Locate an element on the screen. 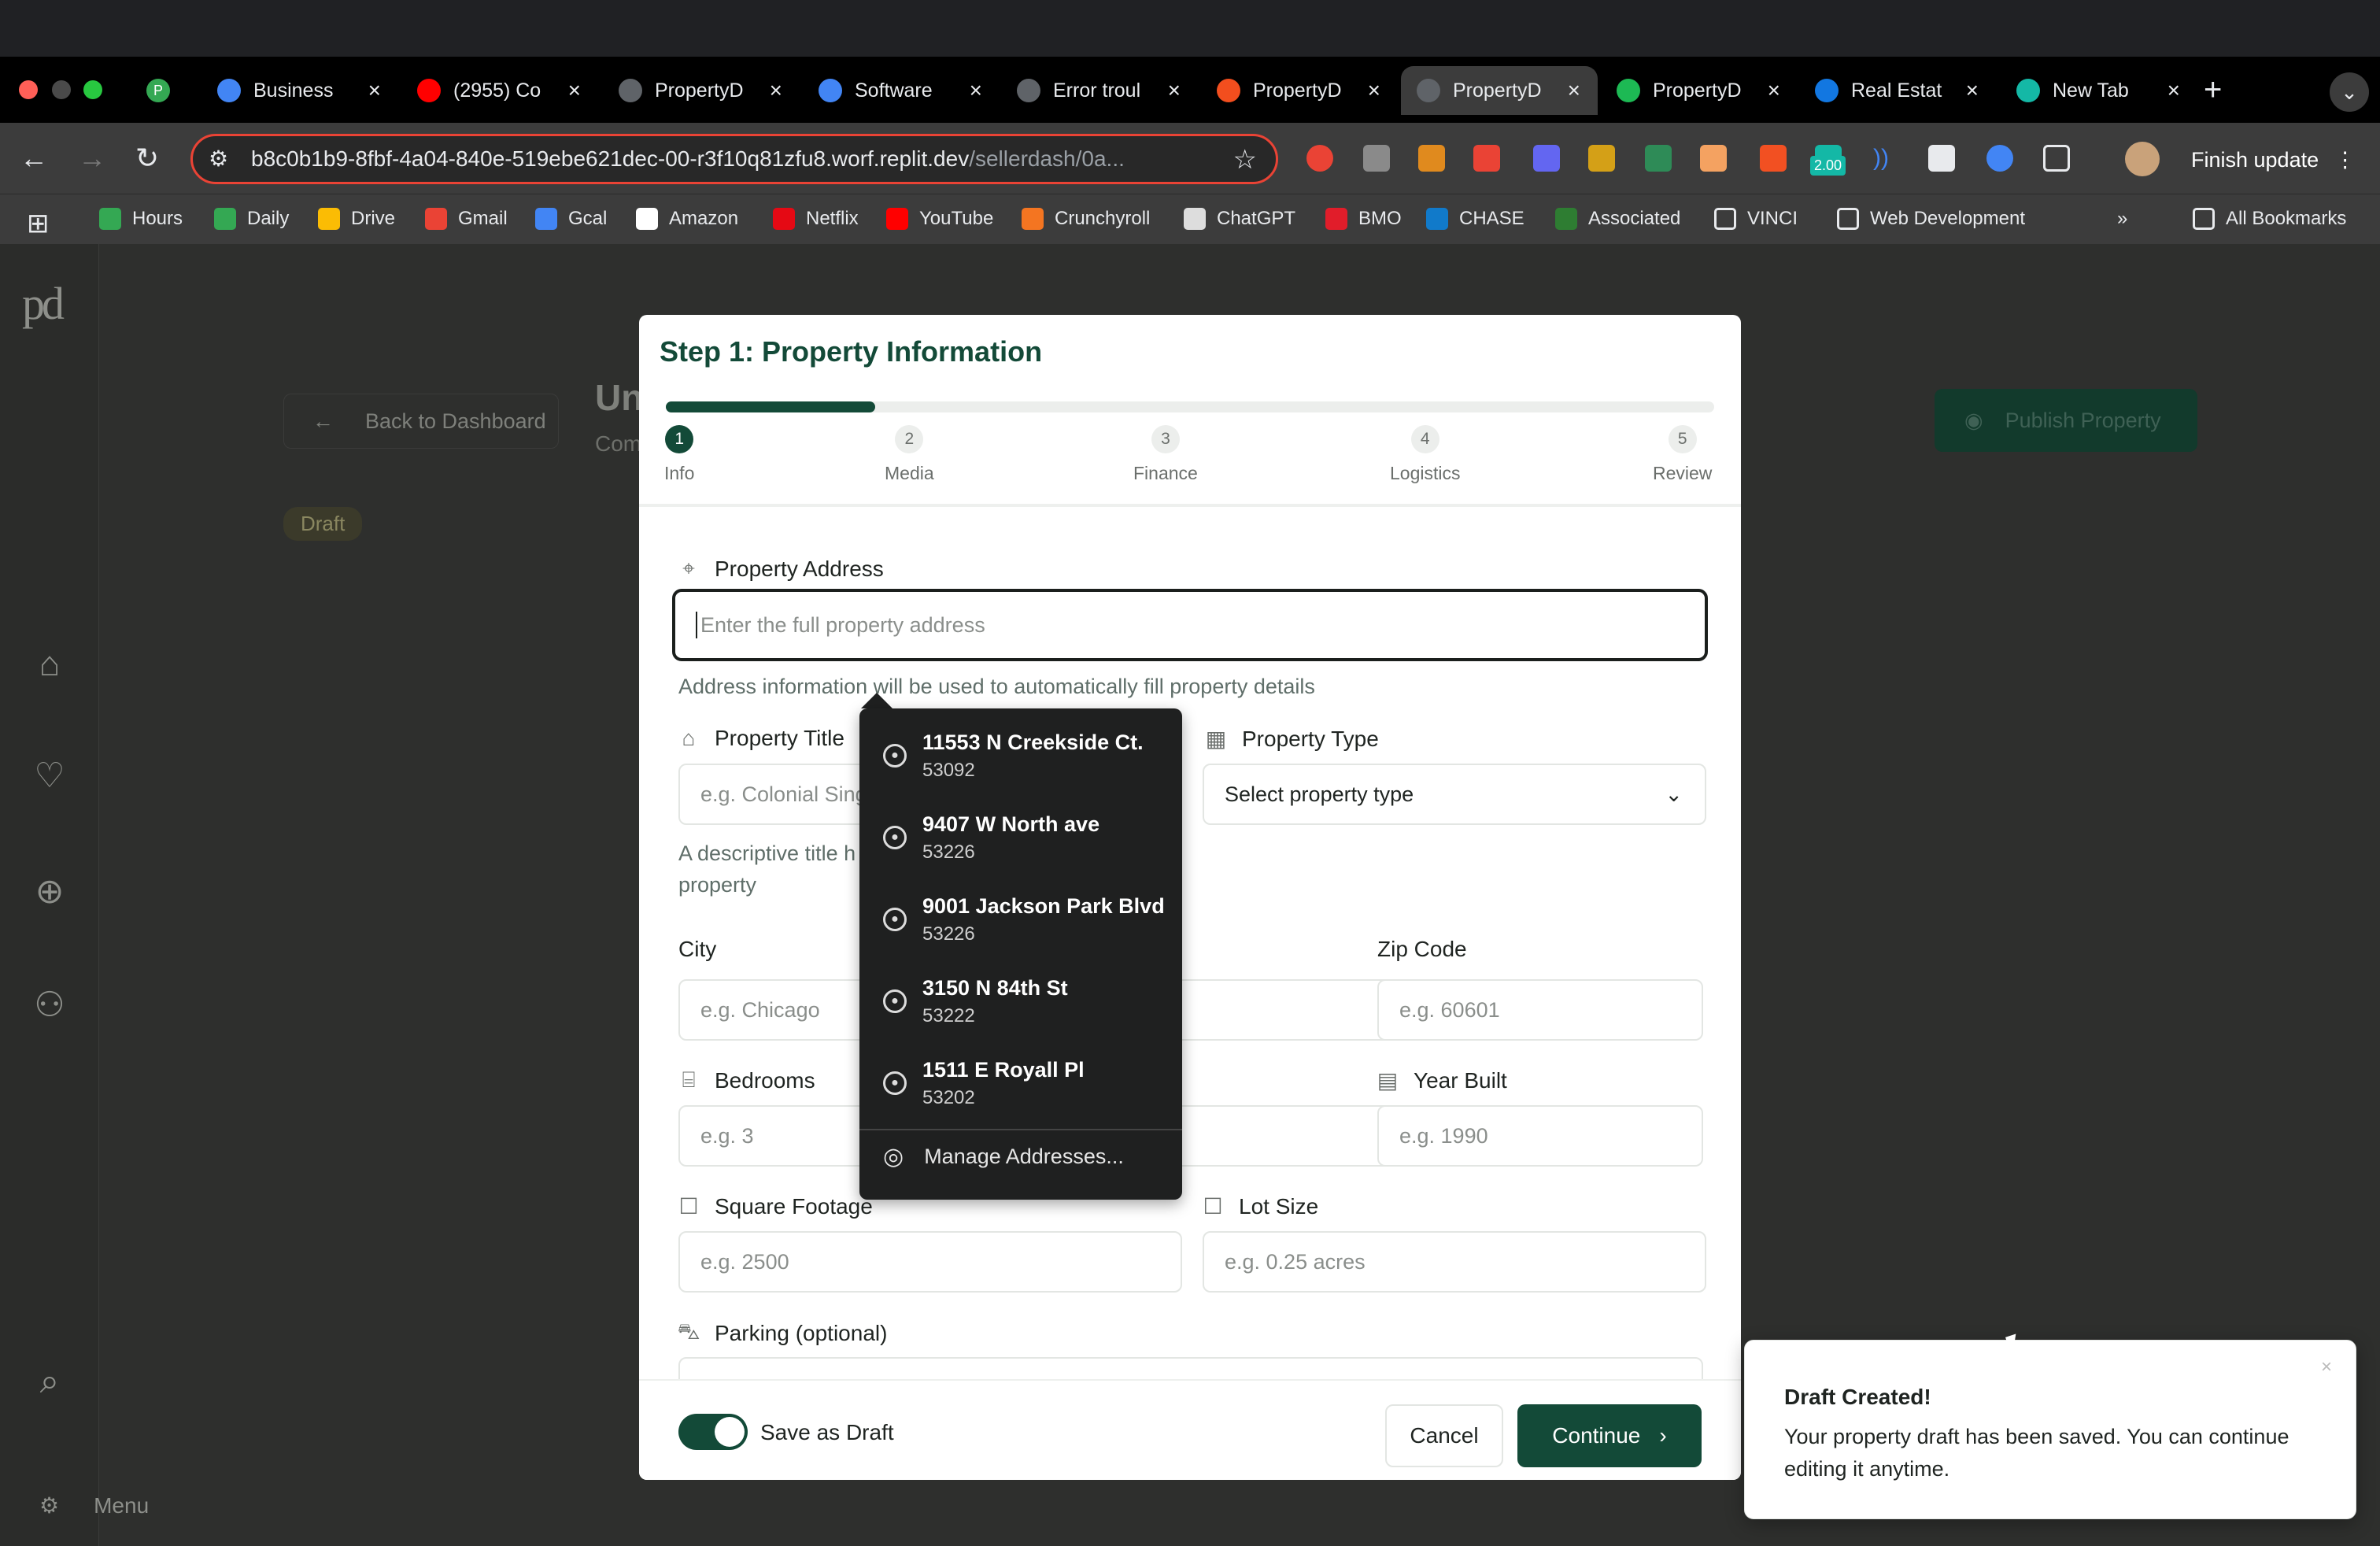 This screenshot has height=1546, width=2380. tab-6: PropertyD × is located at coordinates (1499, 90).